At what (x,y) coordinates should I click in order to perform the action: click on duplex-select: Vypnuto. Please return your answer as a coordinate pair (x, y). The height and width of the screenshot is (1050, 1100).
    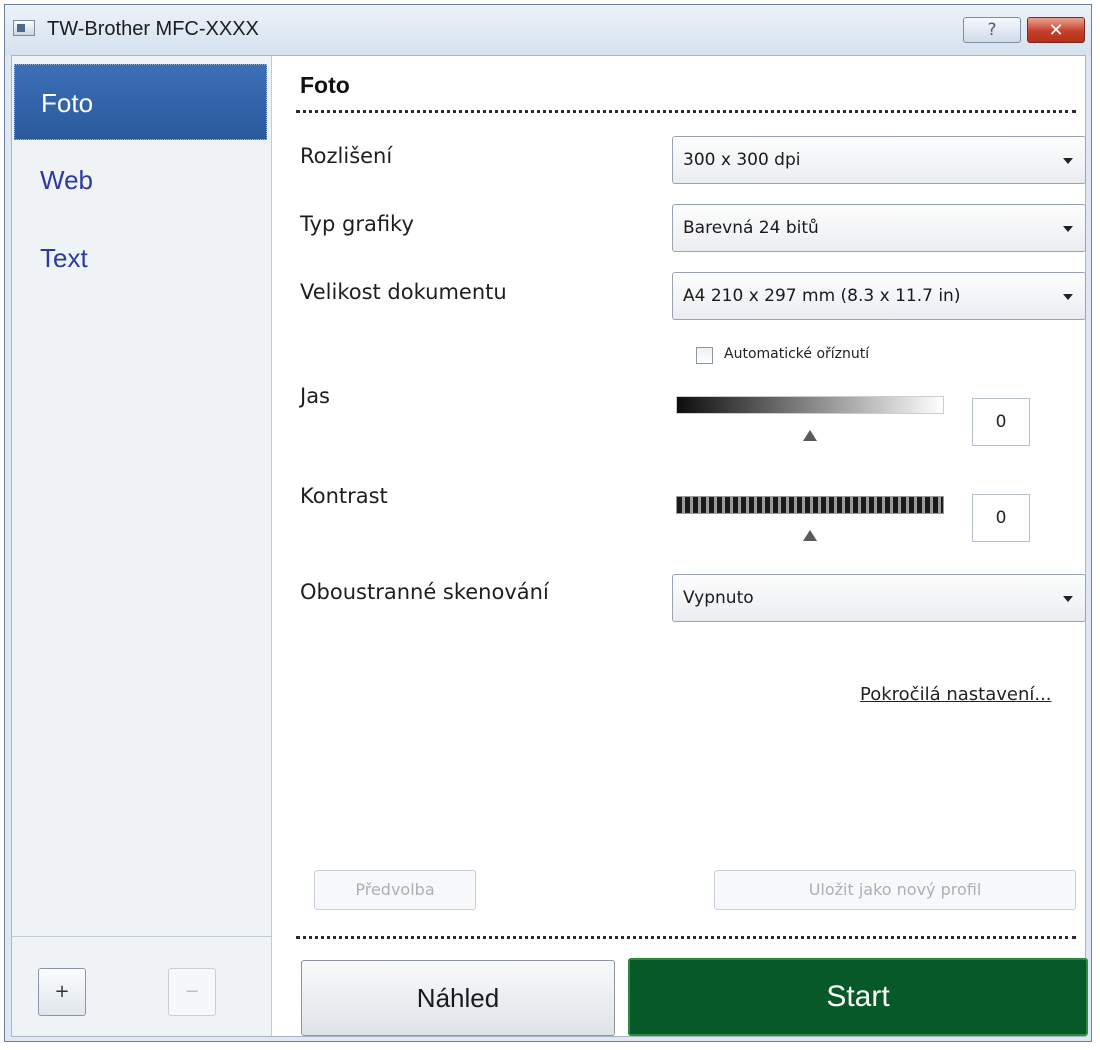
    Looking at the image, I should click on (879, 598).